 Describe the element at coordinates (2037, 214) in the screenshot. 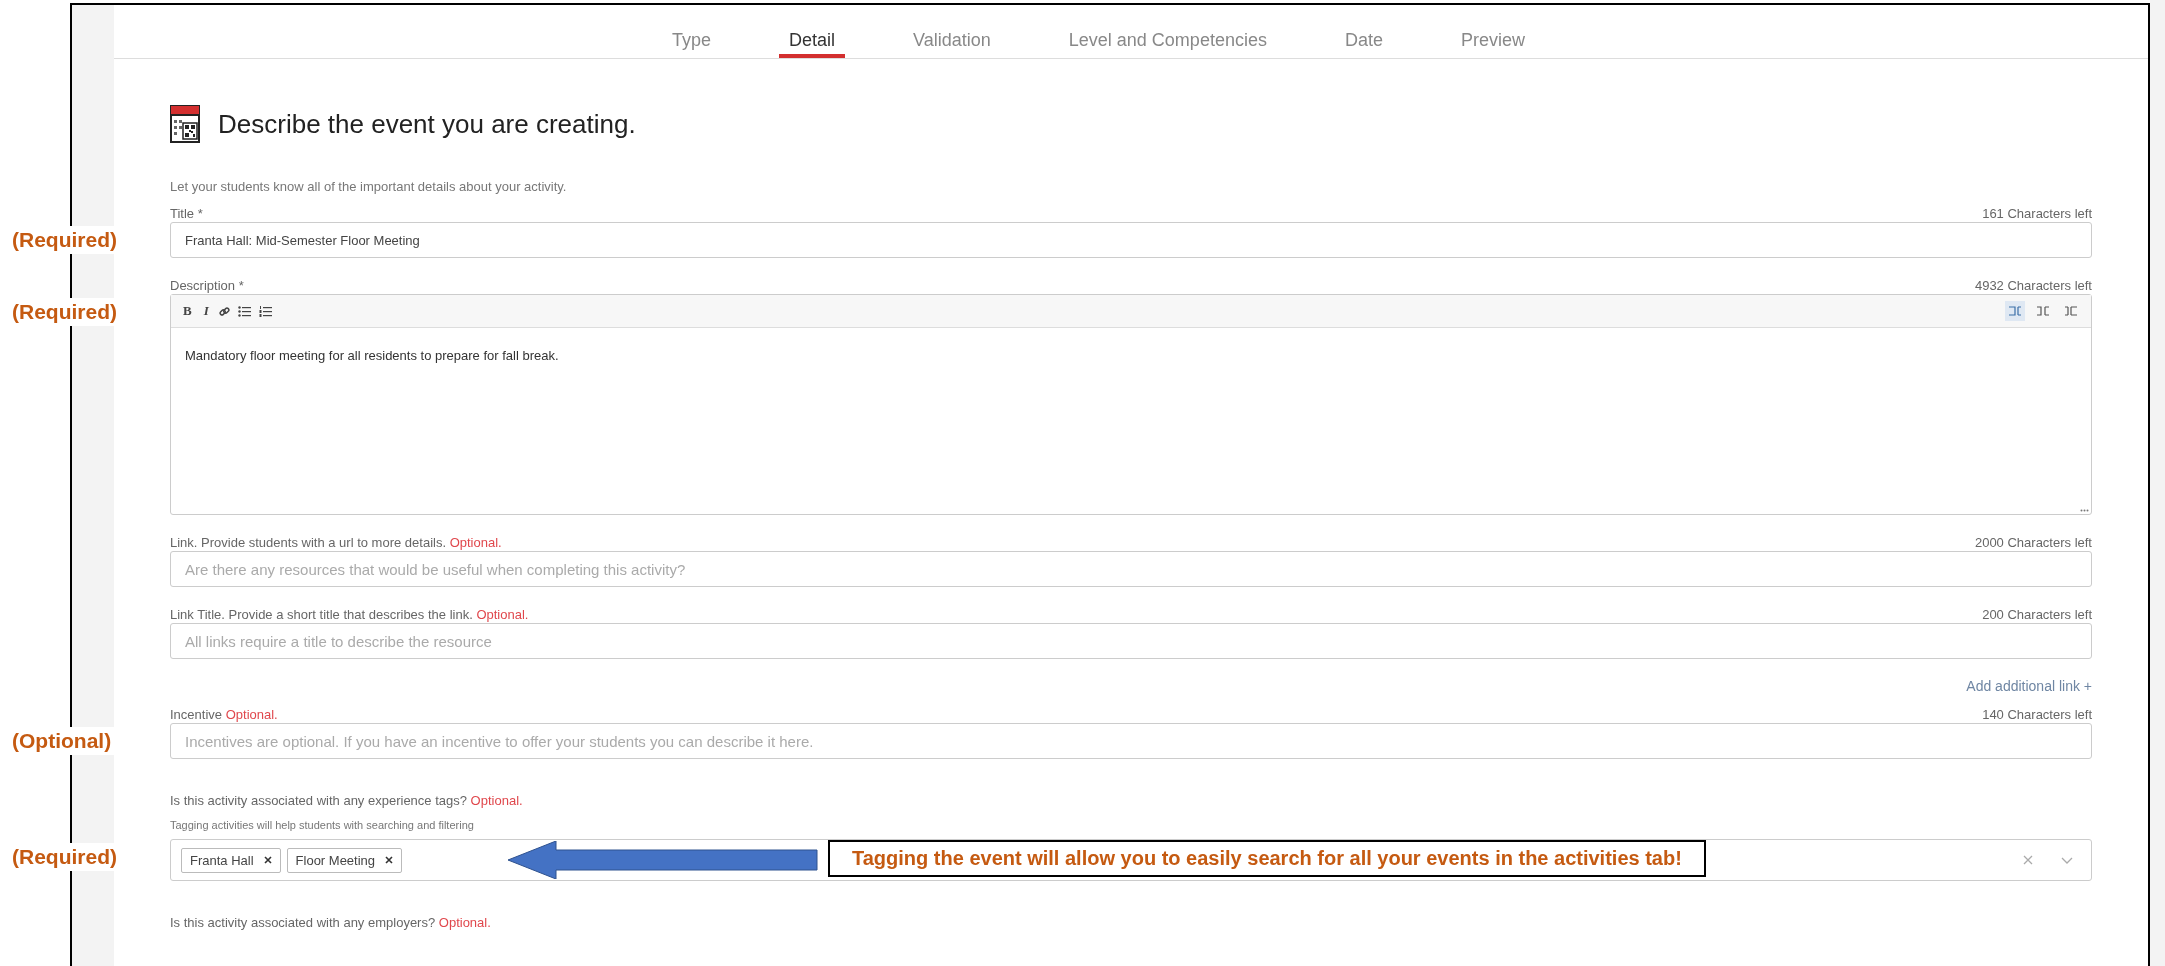

I see `characters-left: 161 Characters left` at that location.